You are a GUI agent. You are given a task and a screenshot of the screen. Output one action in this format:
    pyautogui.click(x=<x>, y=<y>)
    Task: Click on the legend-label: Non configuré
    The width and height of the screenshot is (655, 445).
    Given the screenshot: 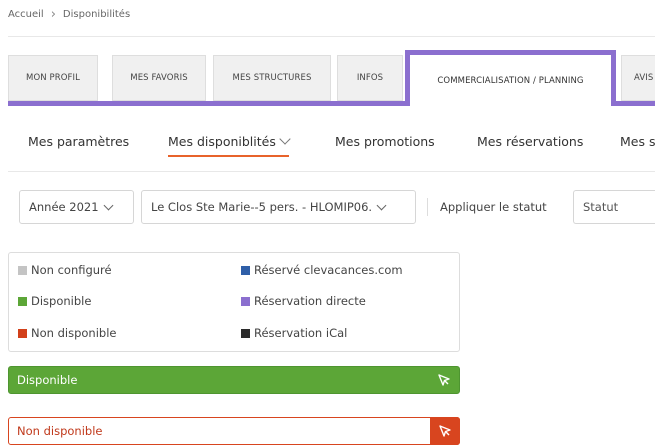 What is the action you would take?
    pyautogui.click(x=71, y=270)
    